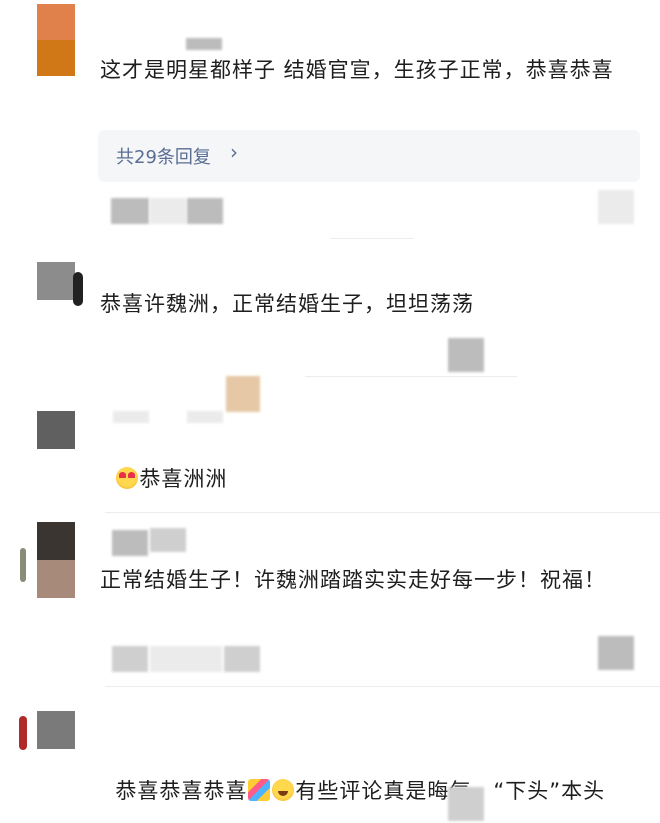  Describe the element at coordinates (369, 156) in the screenshot. I see `reply-thread-link: 共29条回复 ›` at that location.